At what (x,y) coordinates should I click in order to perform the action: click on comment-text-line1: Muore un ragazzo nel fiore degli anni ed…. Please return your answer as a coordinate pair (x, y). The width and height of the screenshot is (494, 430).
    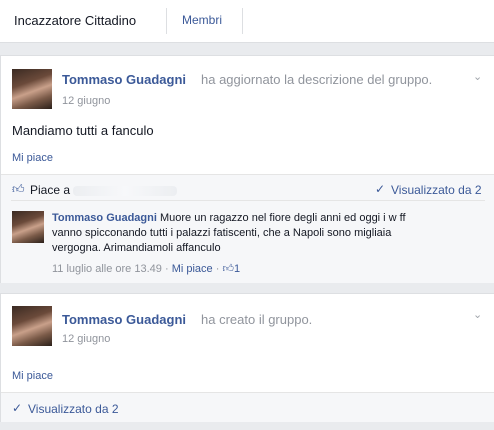
    Looking at the image, I should click on (282, 218).